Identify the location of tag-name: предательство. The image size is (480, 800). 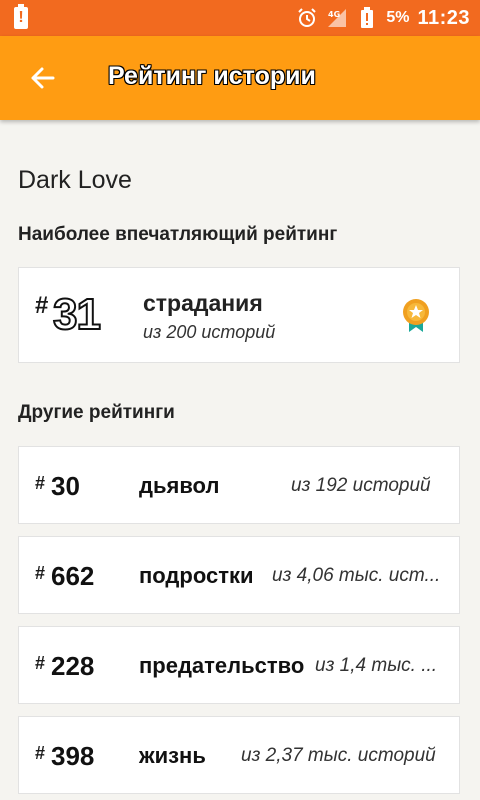
(222, 665).